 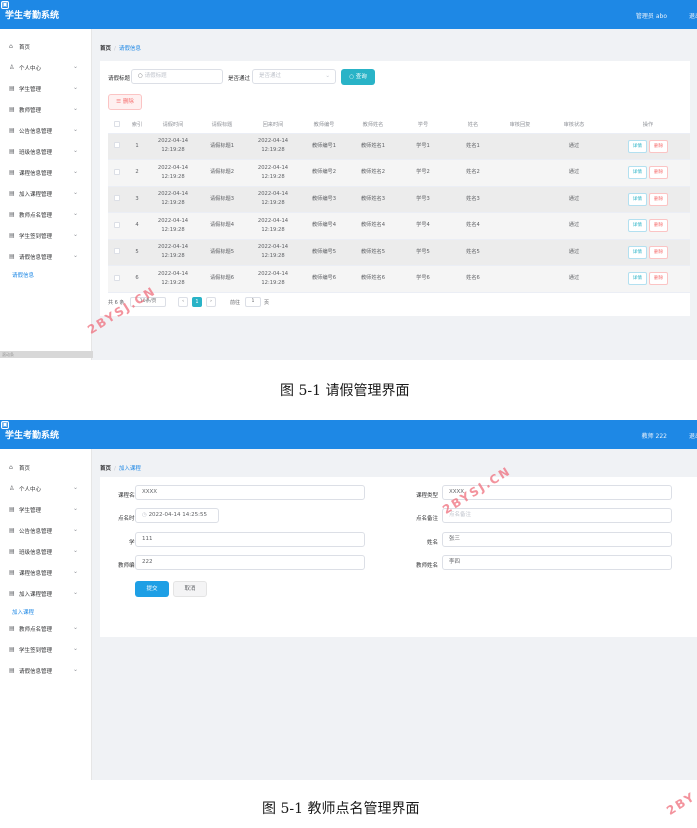 I want to click on sidebar-subitem-active: 加入课程, so click(x=23, y=612).